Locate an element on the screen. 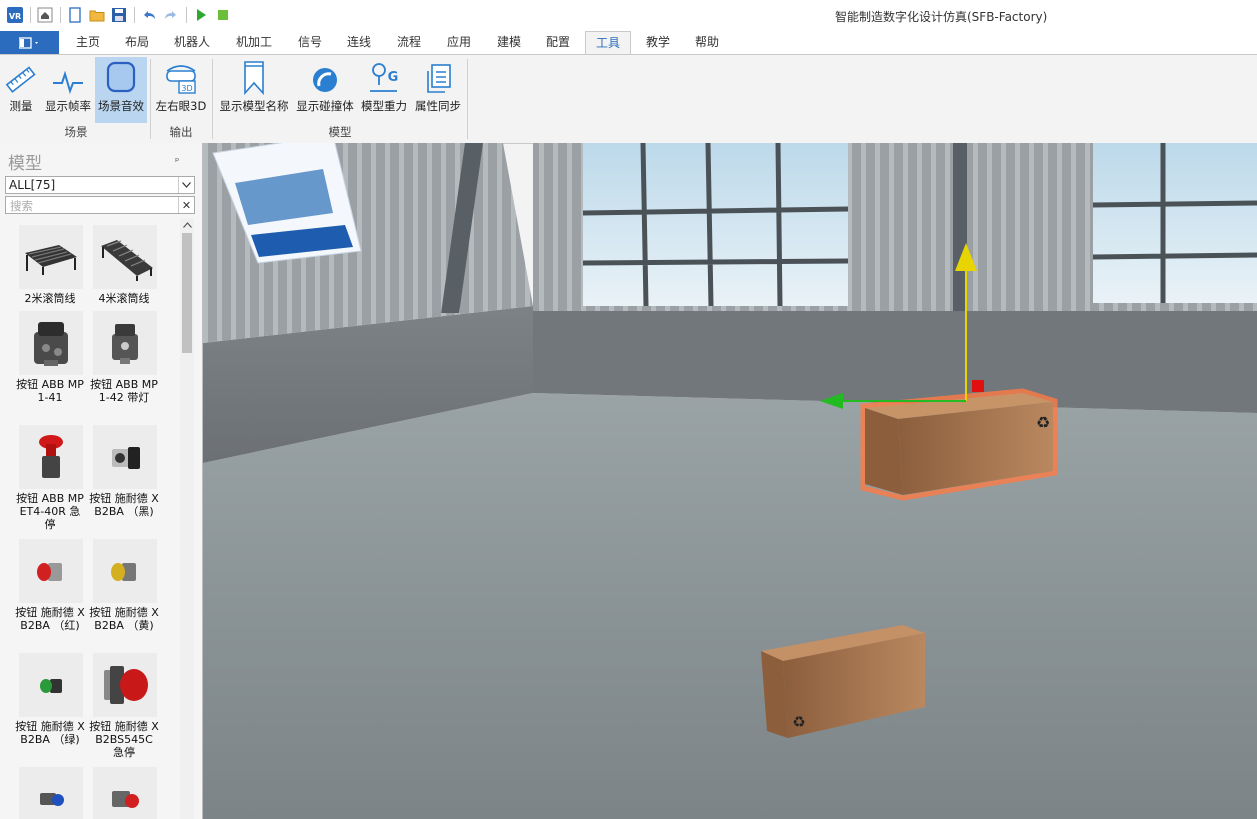 The height and width of the screenshot is (819, 1257). tab-robot: 机器人 is located at coordinates (192, 42).